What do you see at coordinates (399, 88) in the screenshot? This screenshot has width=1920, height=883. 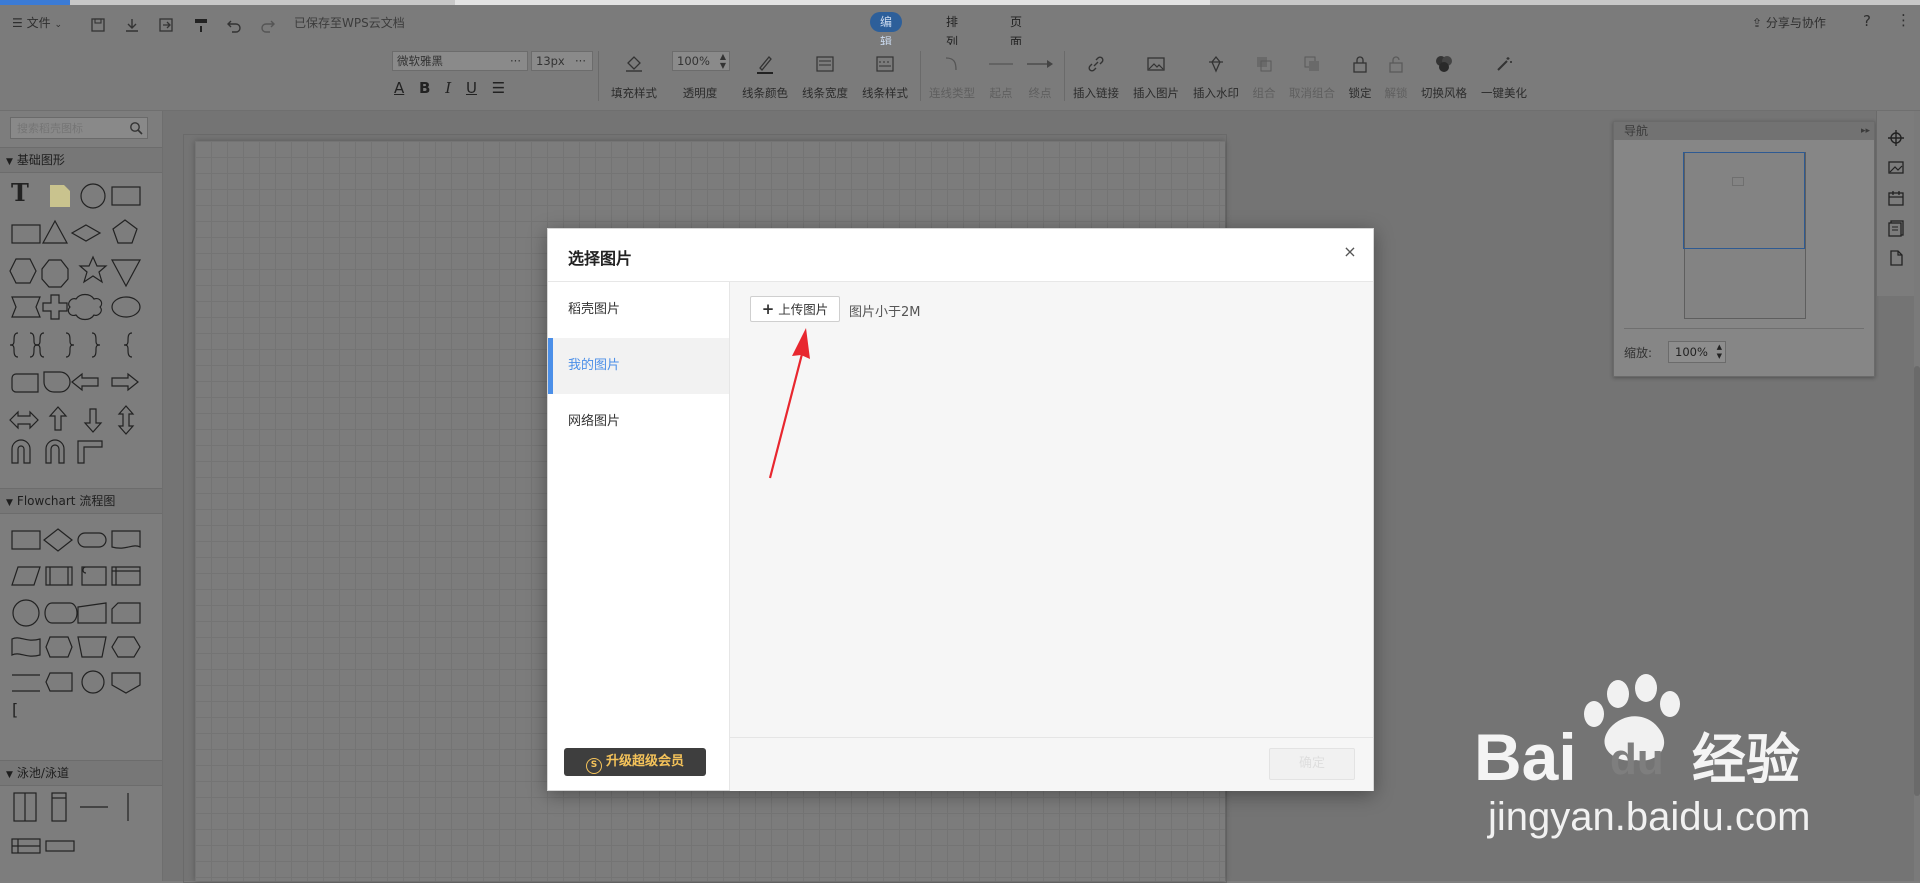 I see `font-color-icon: A` at bounding box center [399, 88].